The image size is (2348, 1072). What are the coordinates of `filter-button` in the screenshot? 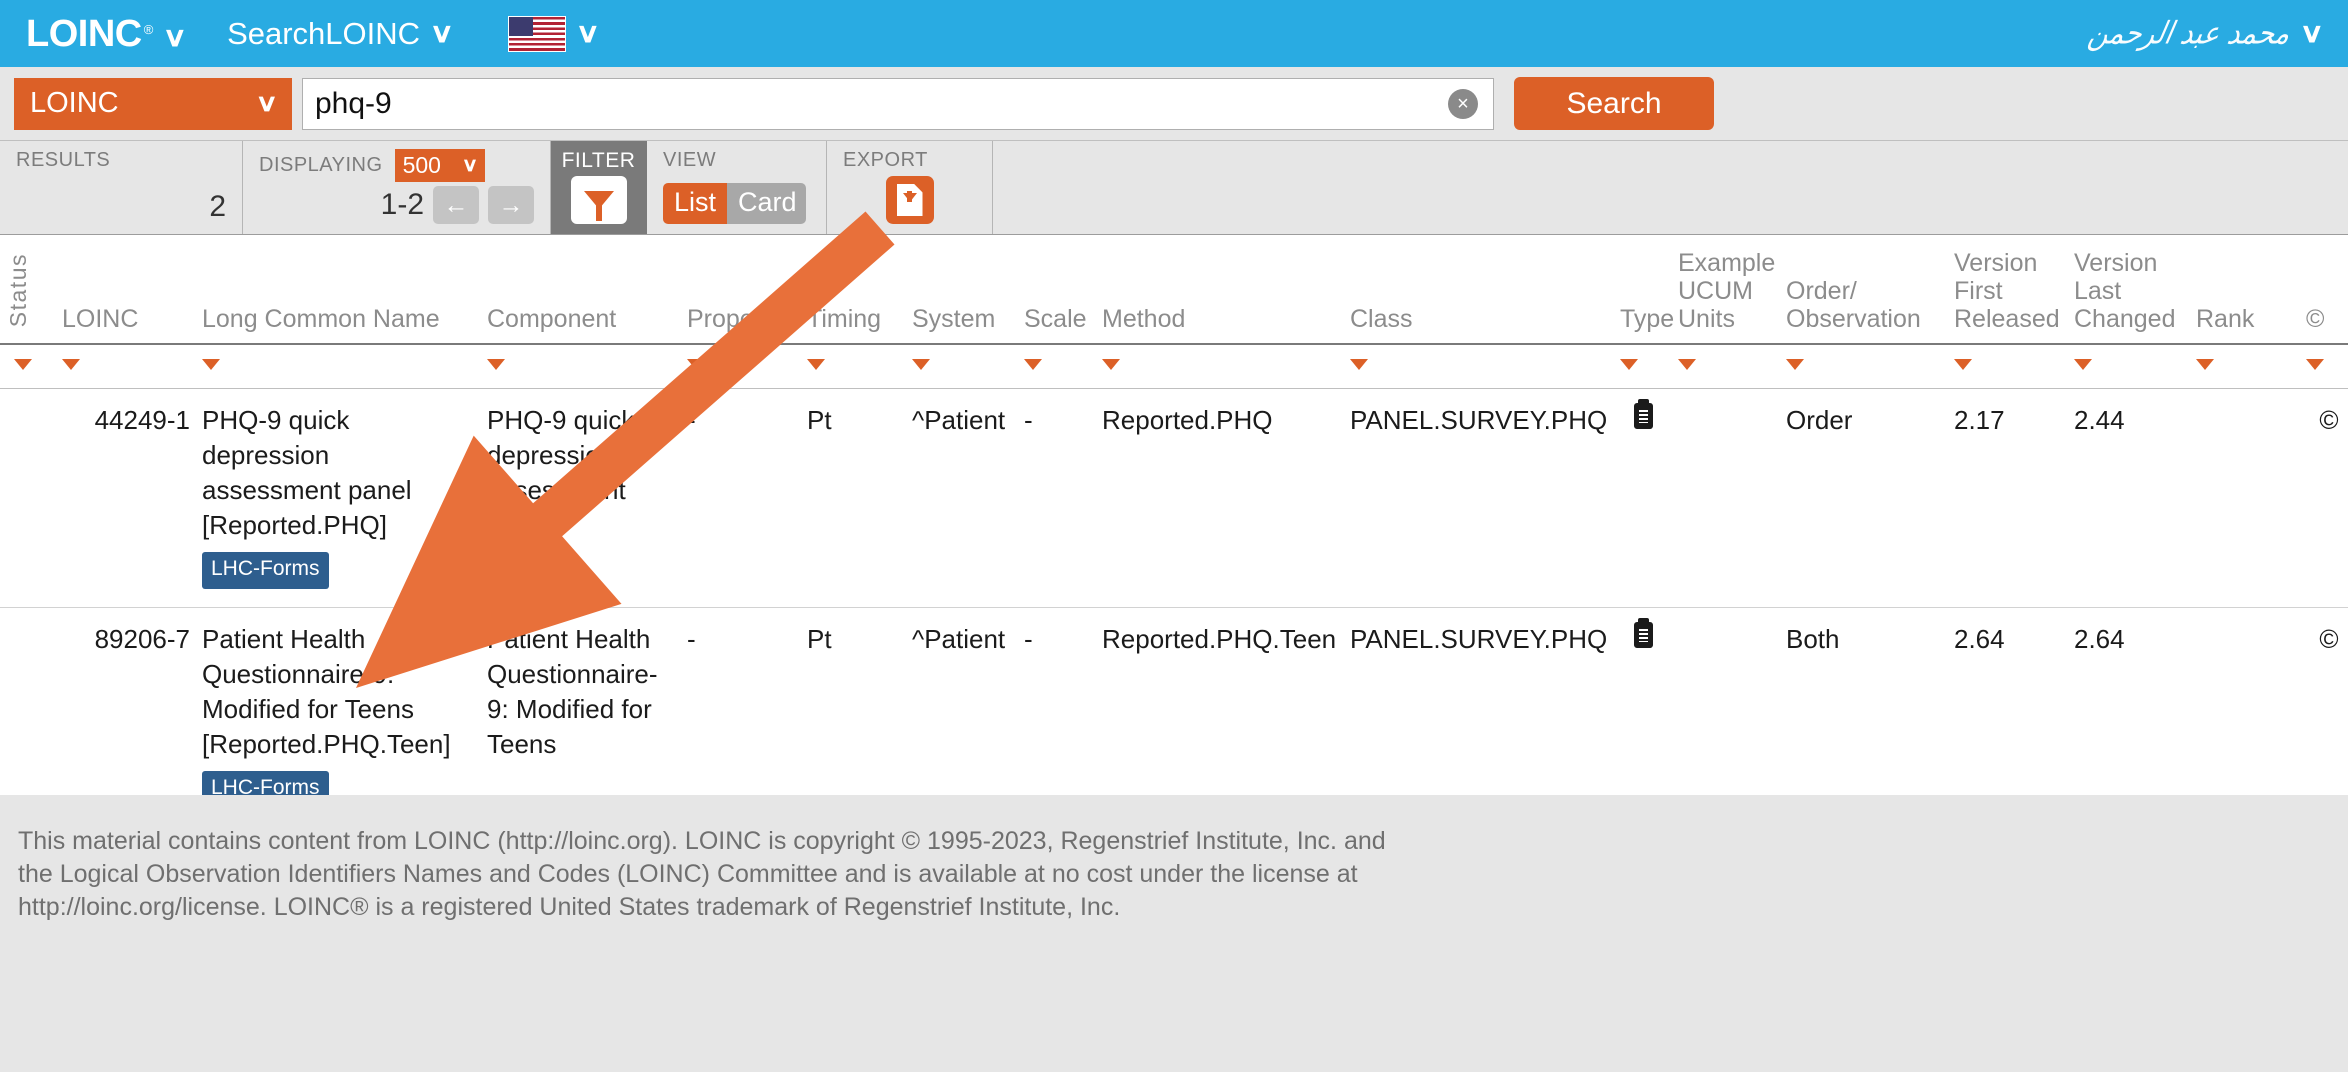 It's located at (598, 200).